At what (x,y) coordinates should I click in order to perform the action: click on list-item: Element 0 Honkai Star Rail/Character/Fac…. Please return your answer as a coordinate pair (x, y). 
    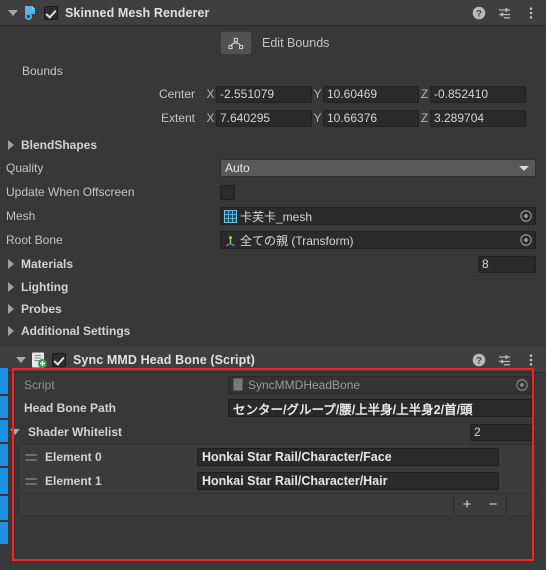
    Looking at the image, I should click on (278, 457).